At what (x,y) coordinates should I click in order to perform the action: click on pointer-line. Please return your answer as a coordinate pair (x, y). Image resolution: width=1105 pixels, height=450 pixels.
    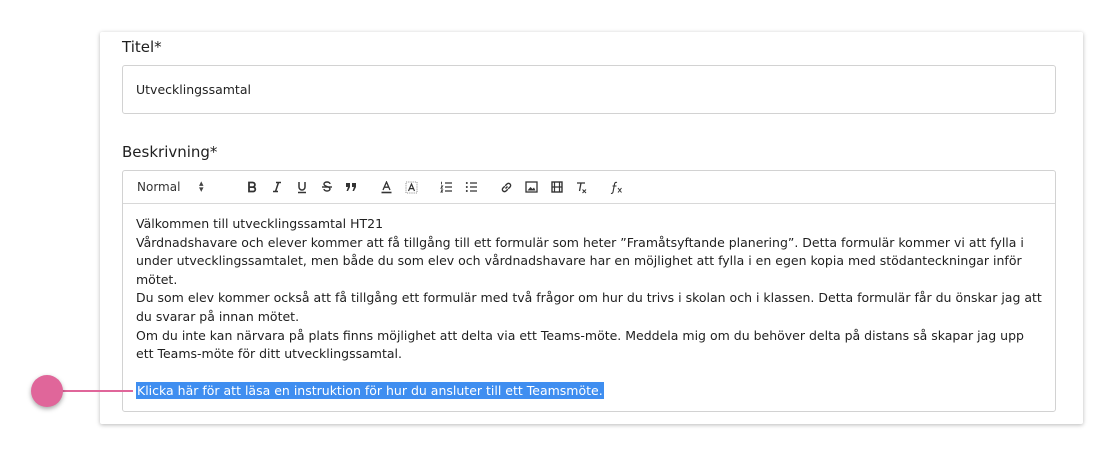
    Looking at the image, I should click on (96, 391).